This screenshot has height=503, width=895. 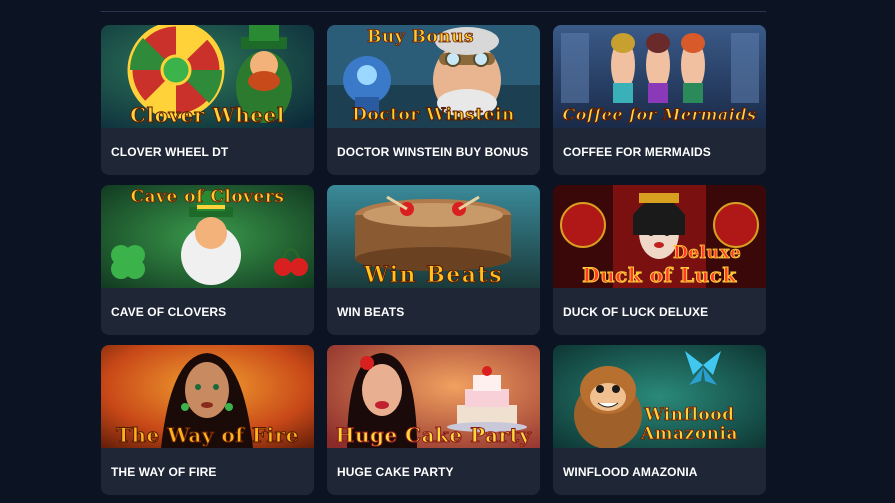 I want to click on game-title: THE WAY OF FIRE, so click(x=207, y=471).